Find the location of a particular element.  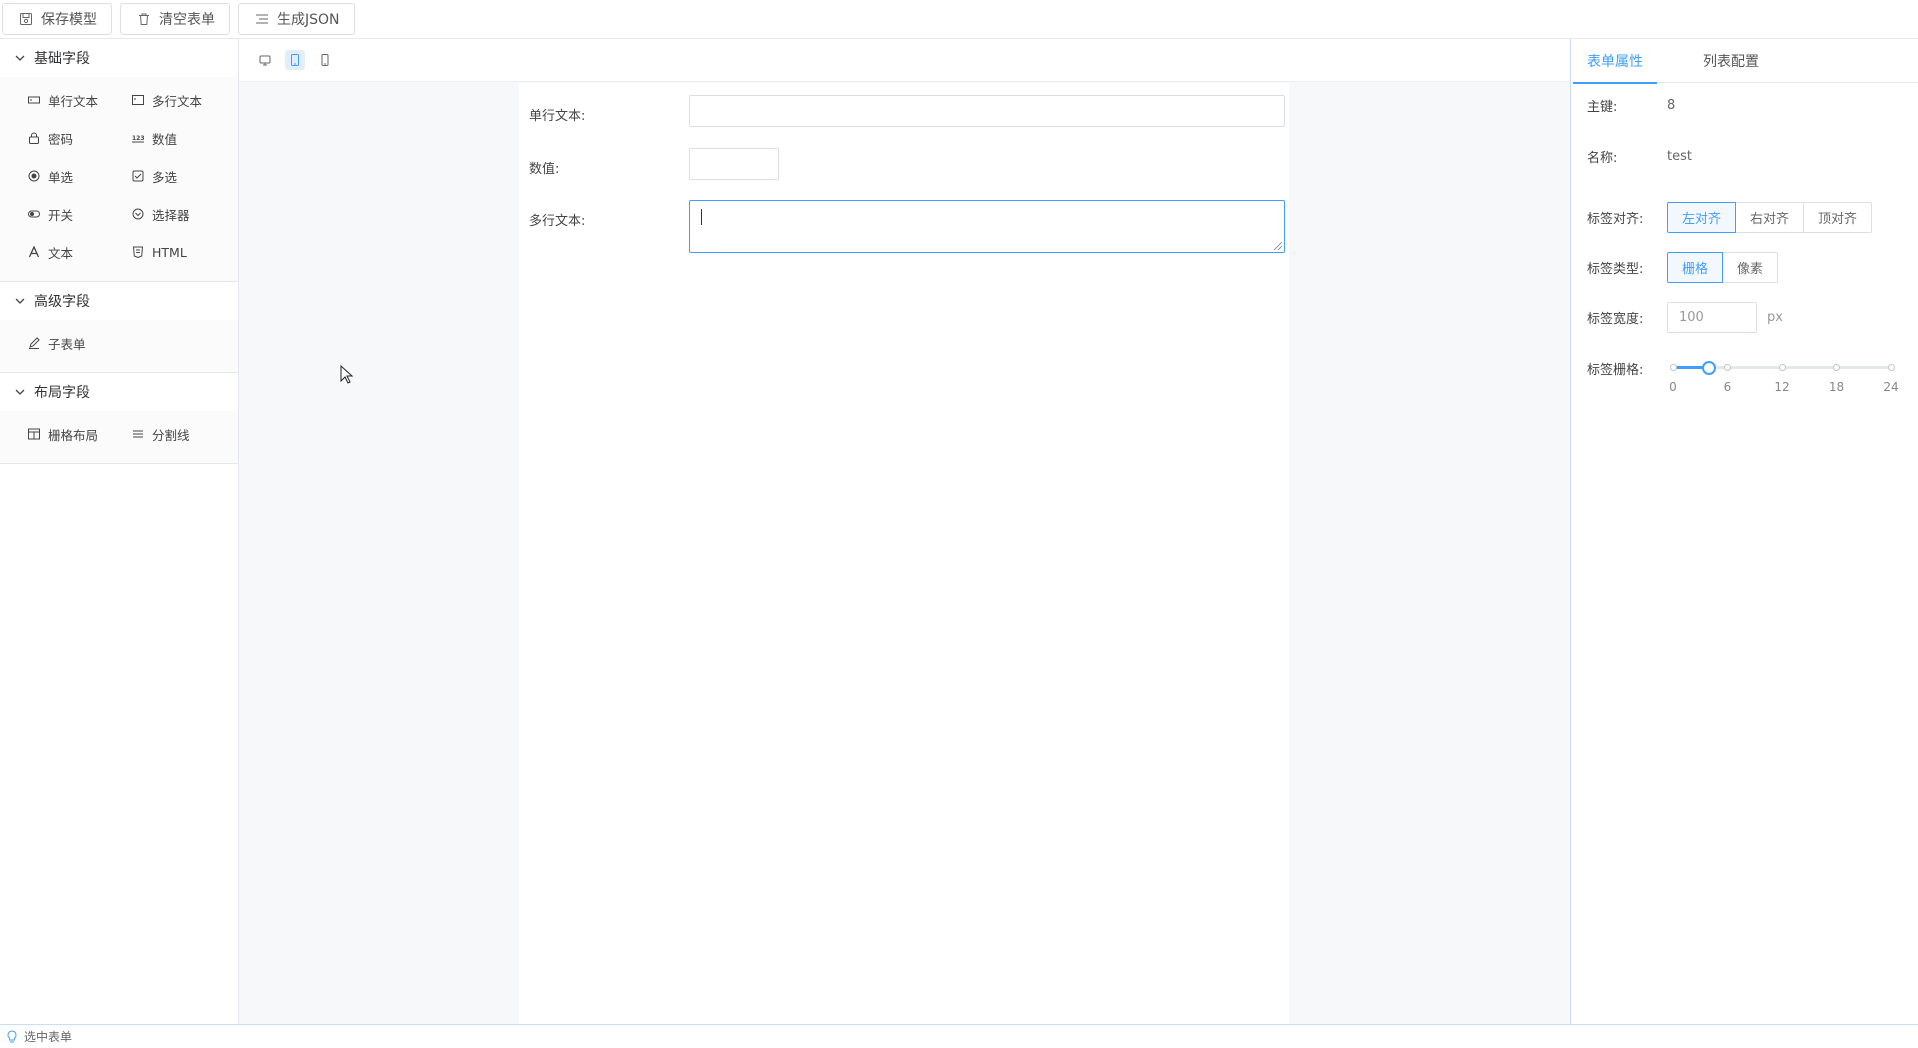

field-item-label: HTML is located at coordinates (169, 252).